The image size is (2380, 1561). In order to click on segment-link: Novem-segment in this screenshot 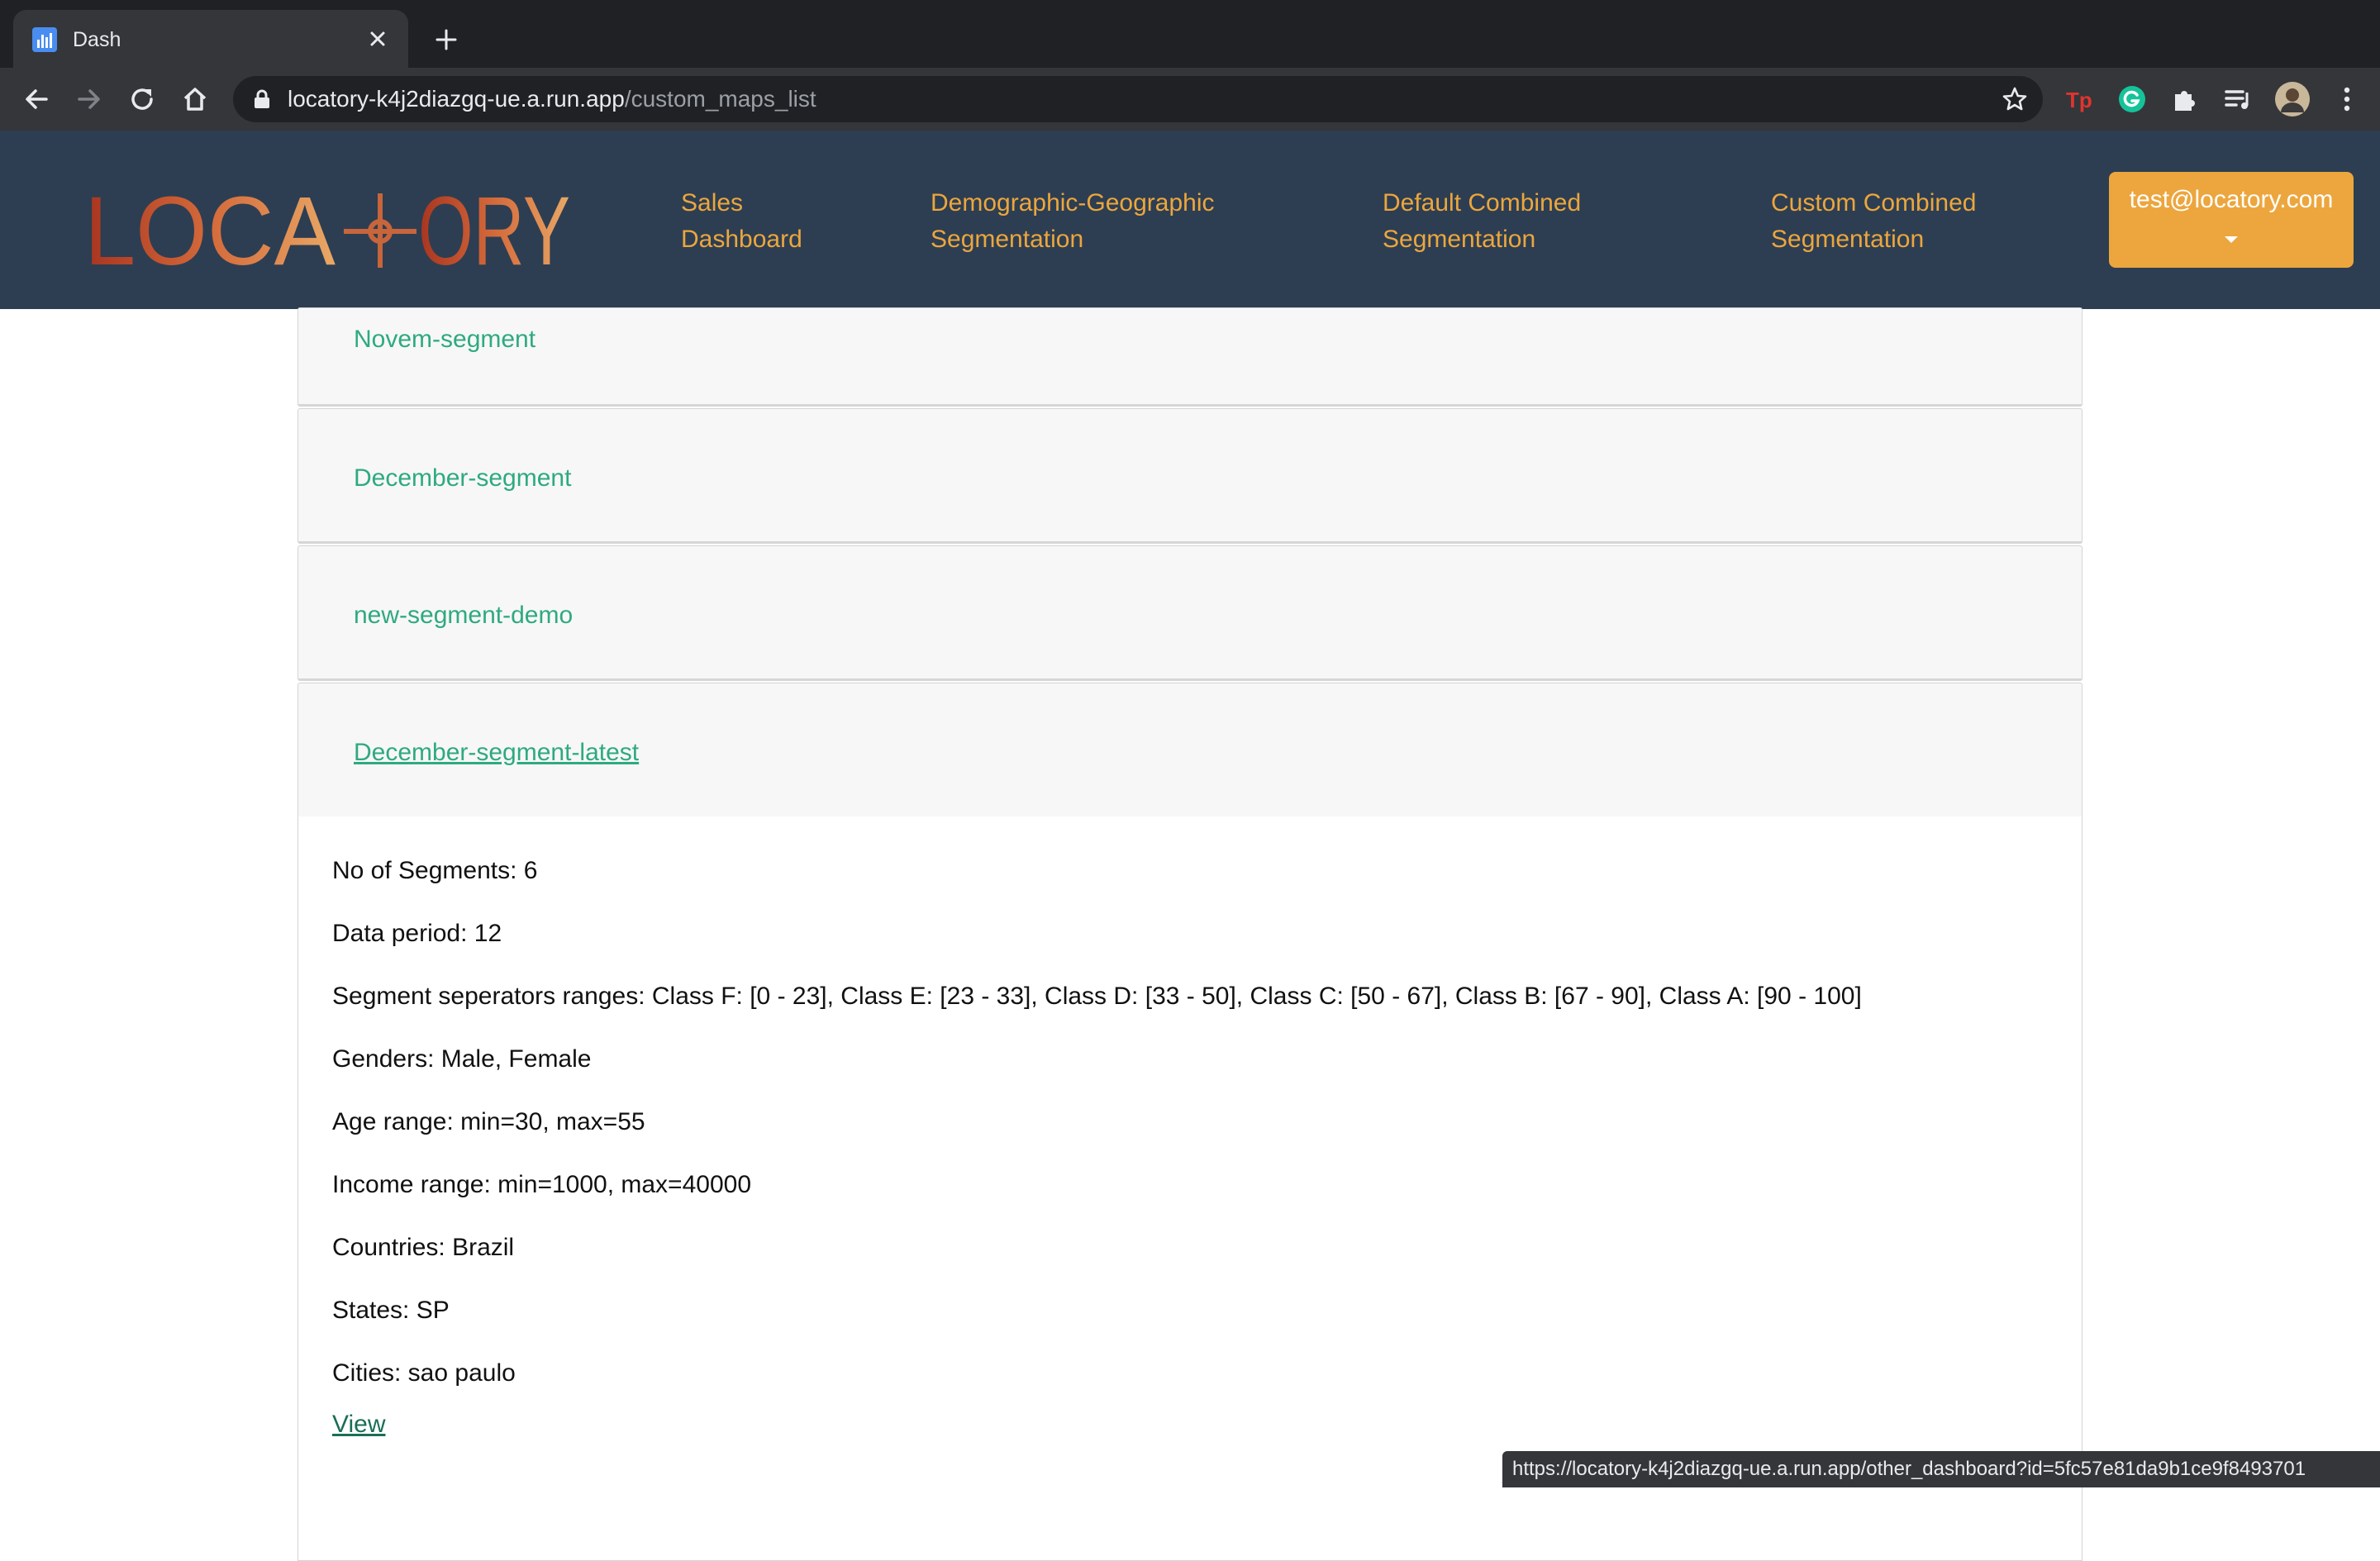, I will do `click(445, 340)`.